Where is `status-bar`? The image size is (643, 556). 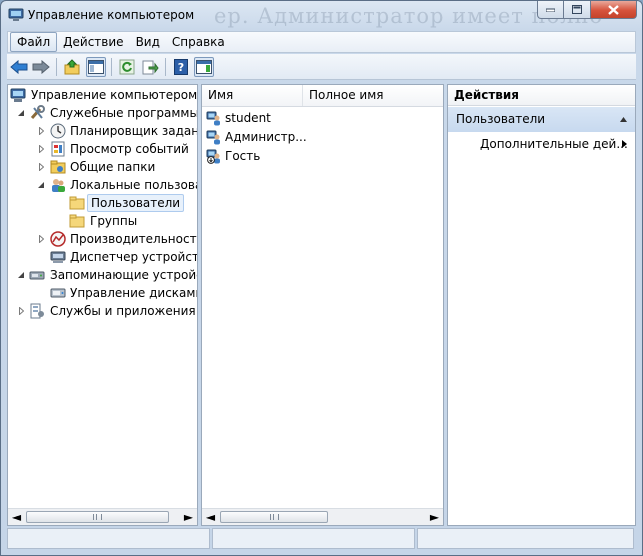 status-bar is located at coordinates (321, 538).